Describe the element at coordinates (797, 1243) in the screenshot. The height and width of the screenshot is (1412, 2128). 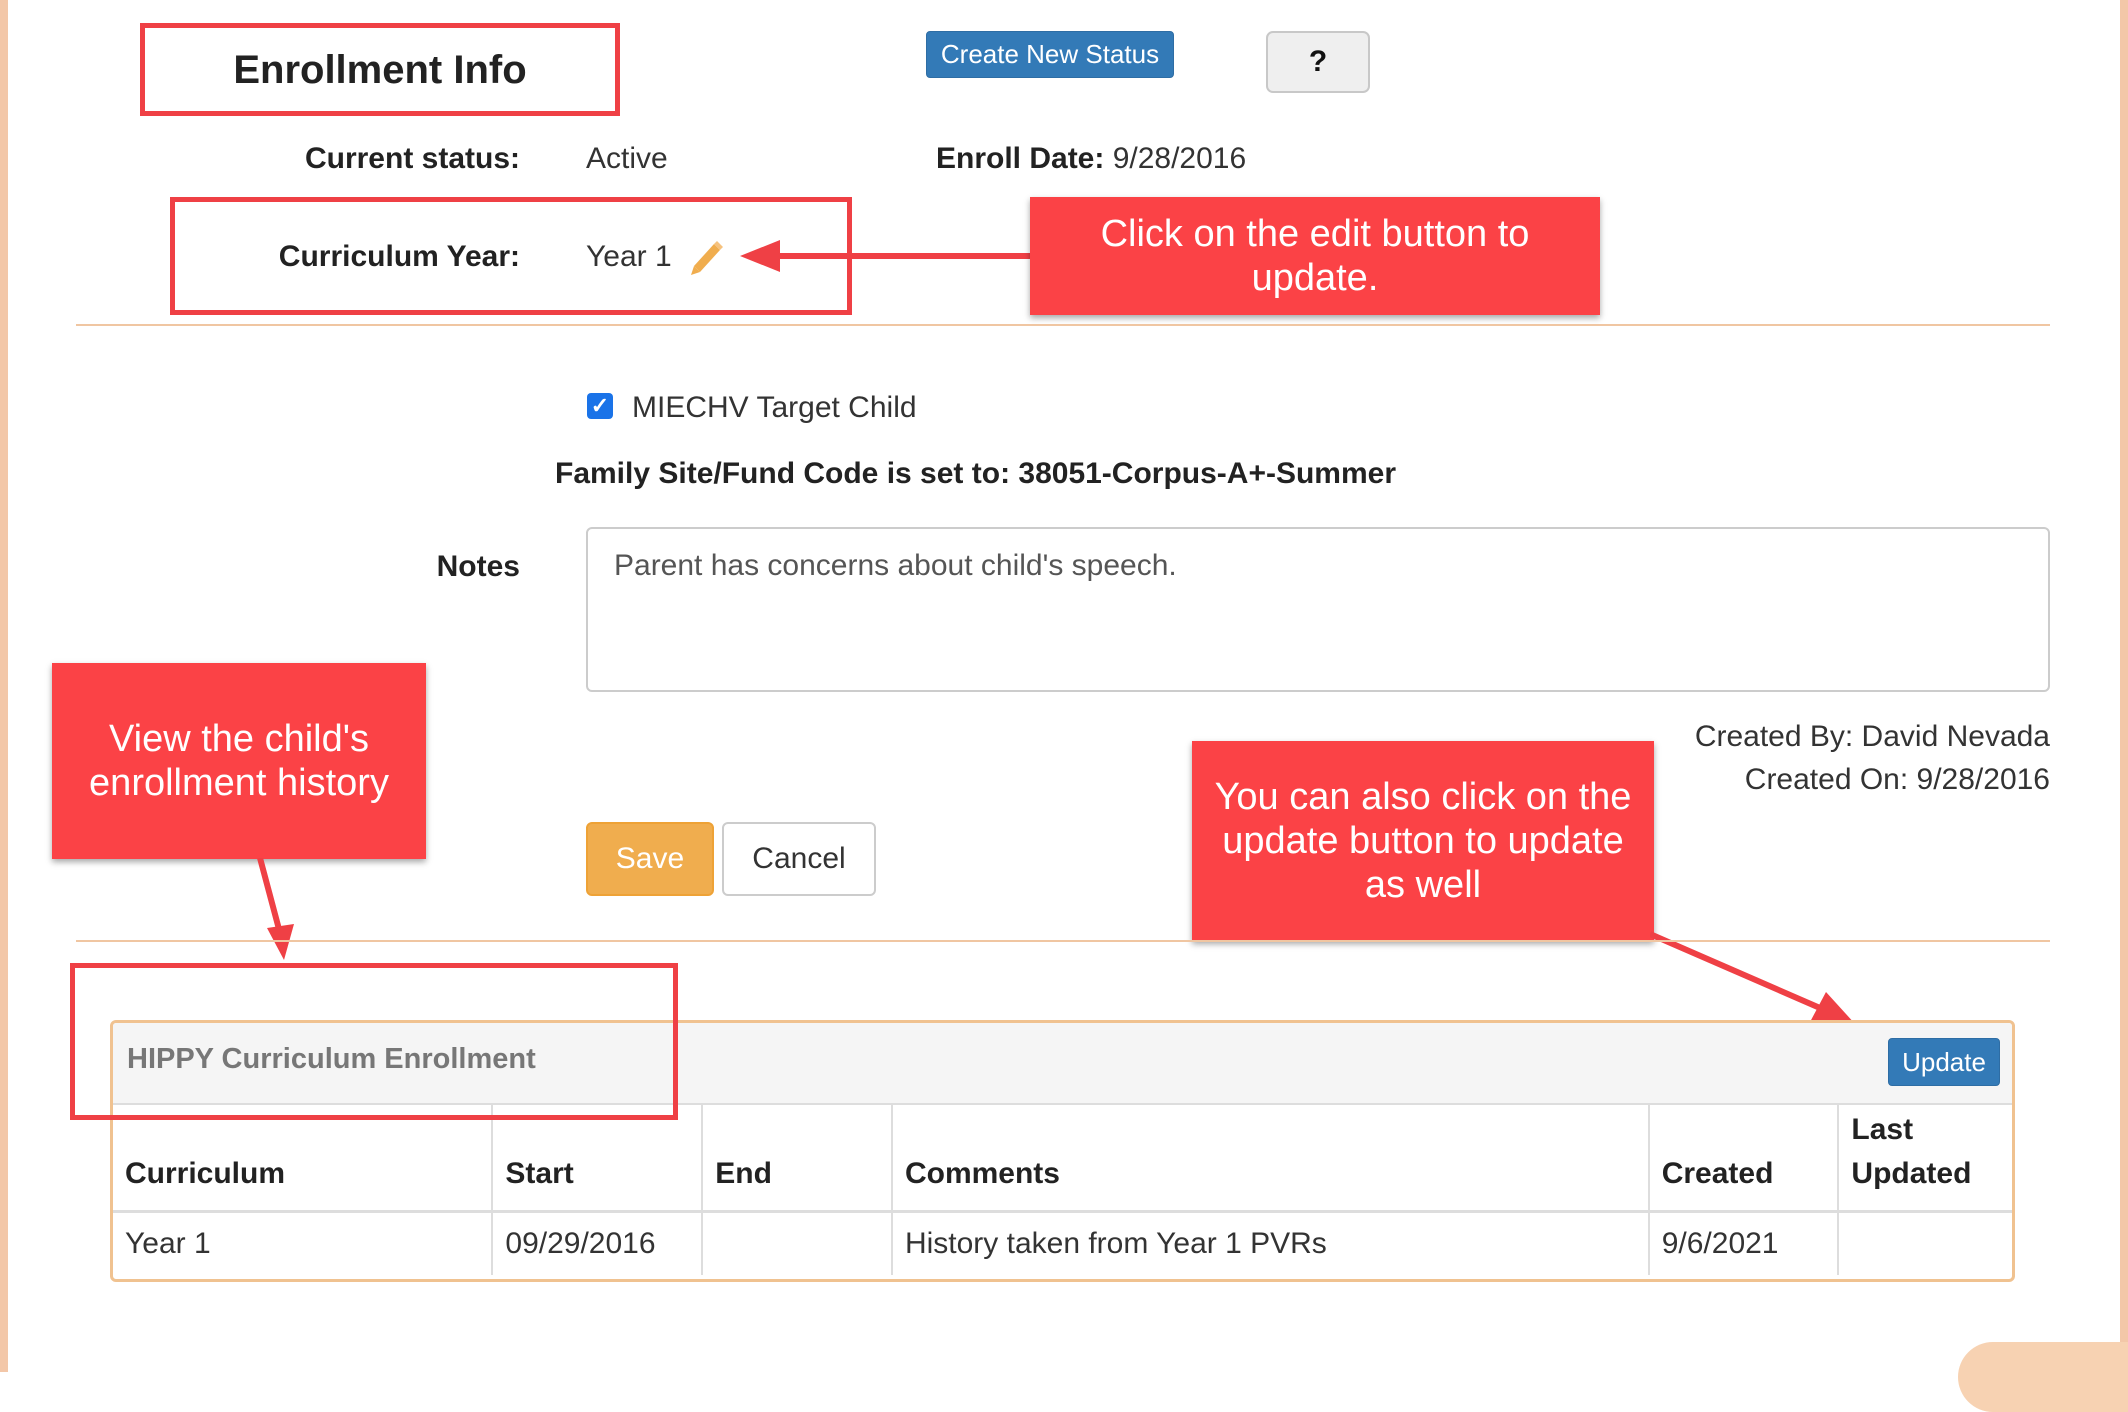
I see `cell-end` at that location.